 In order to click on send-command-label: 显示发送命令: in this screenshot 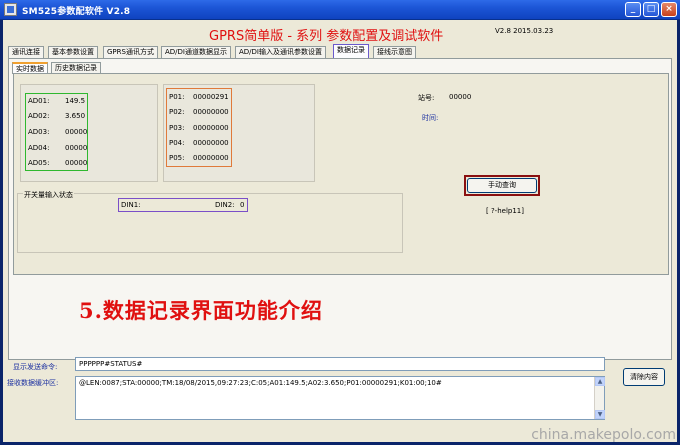, I will do `click(35, 367)`.